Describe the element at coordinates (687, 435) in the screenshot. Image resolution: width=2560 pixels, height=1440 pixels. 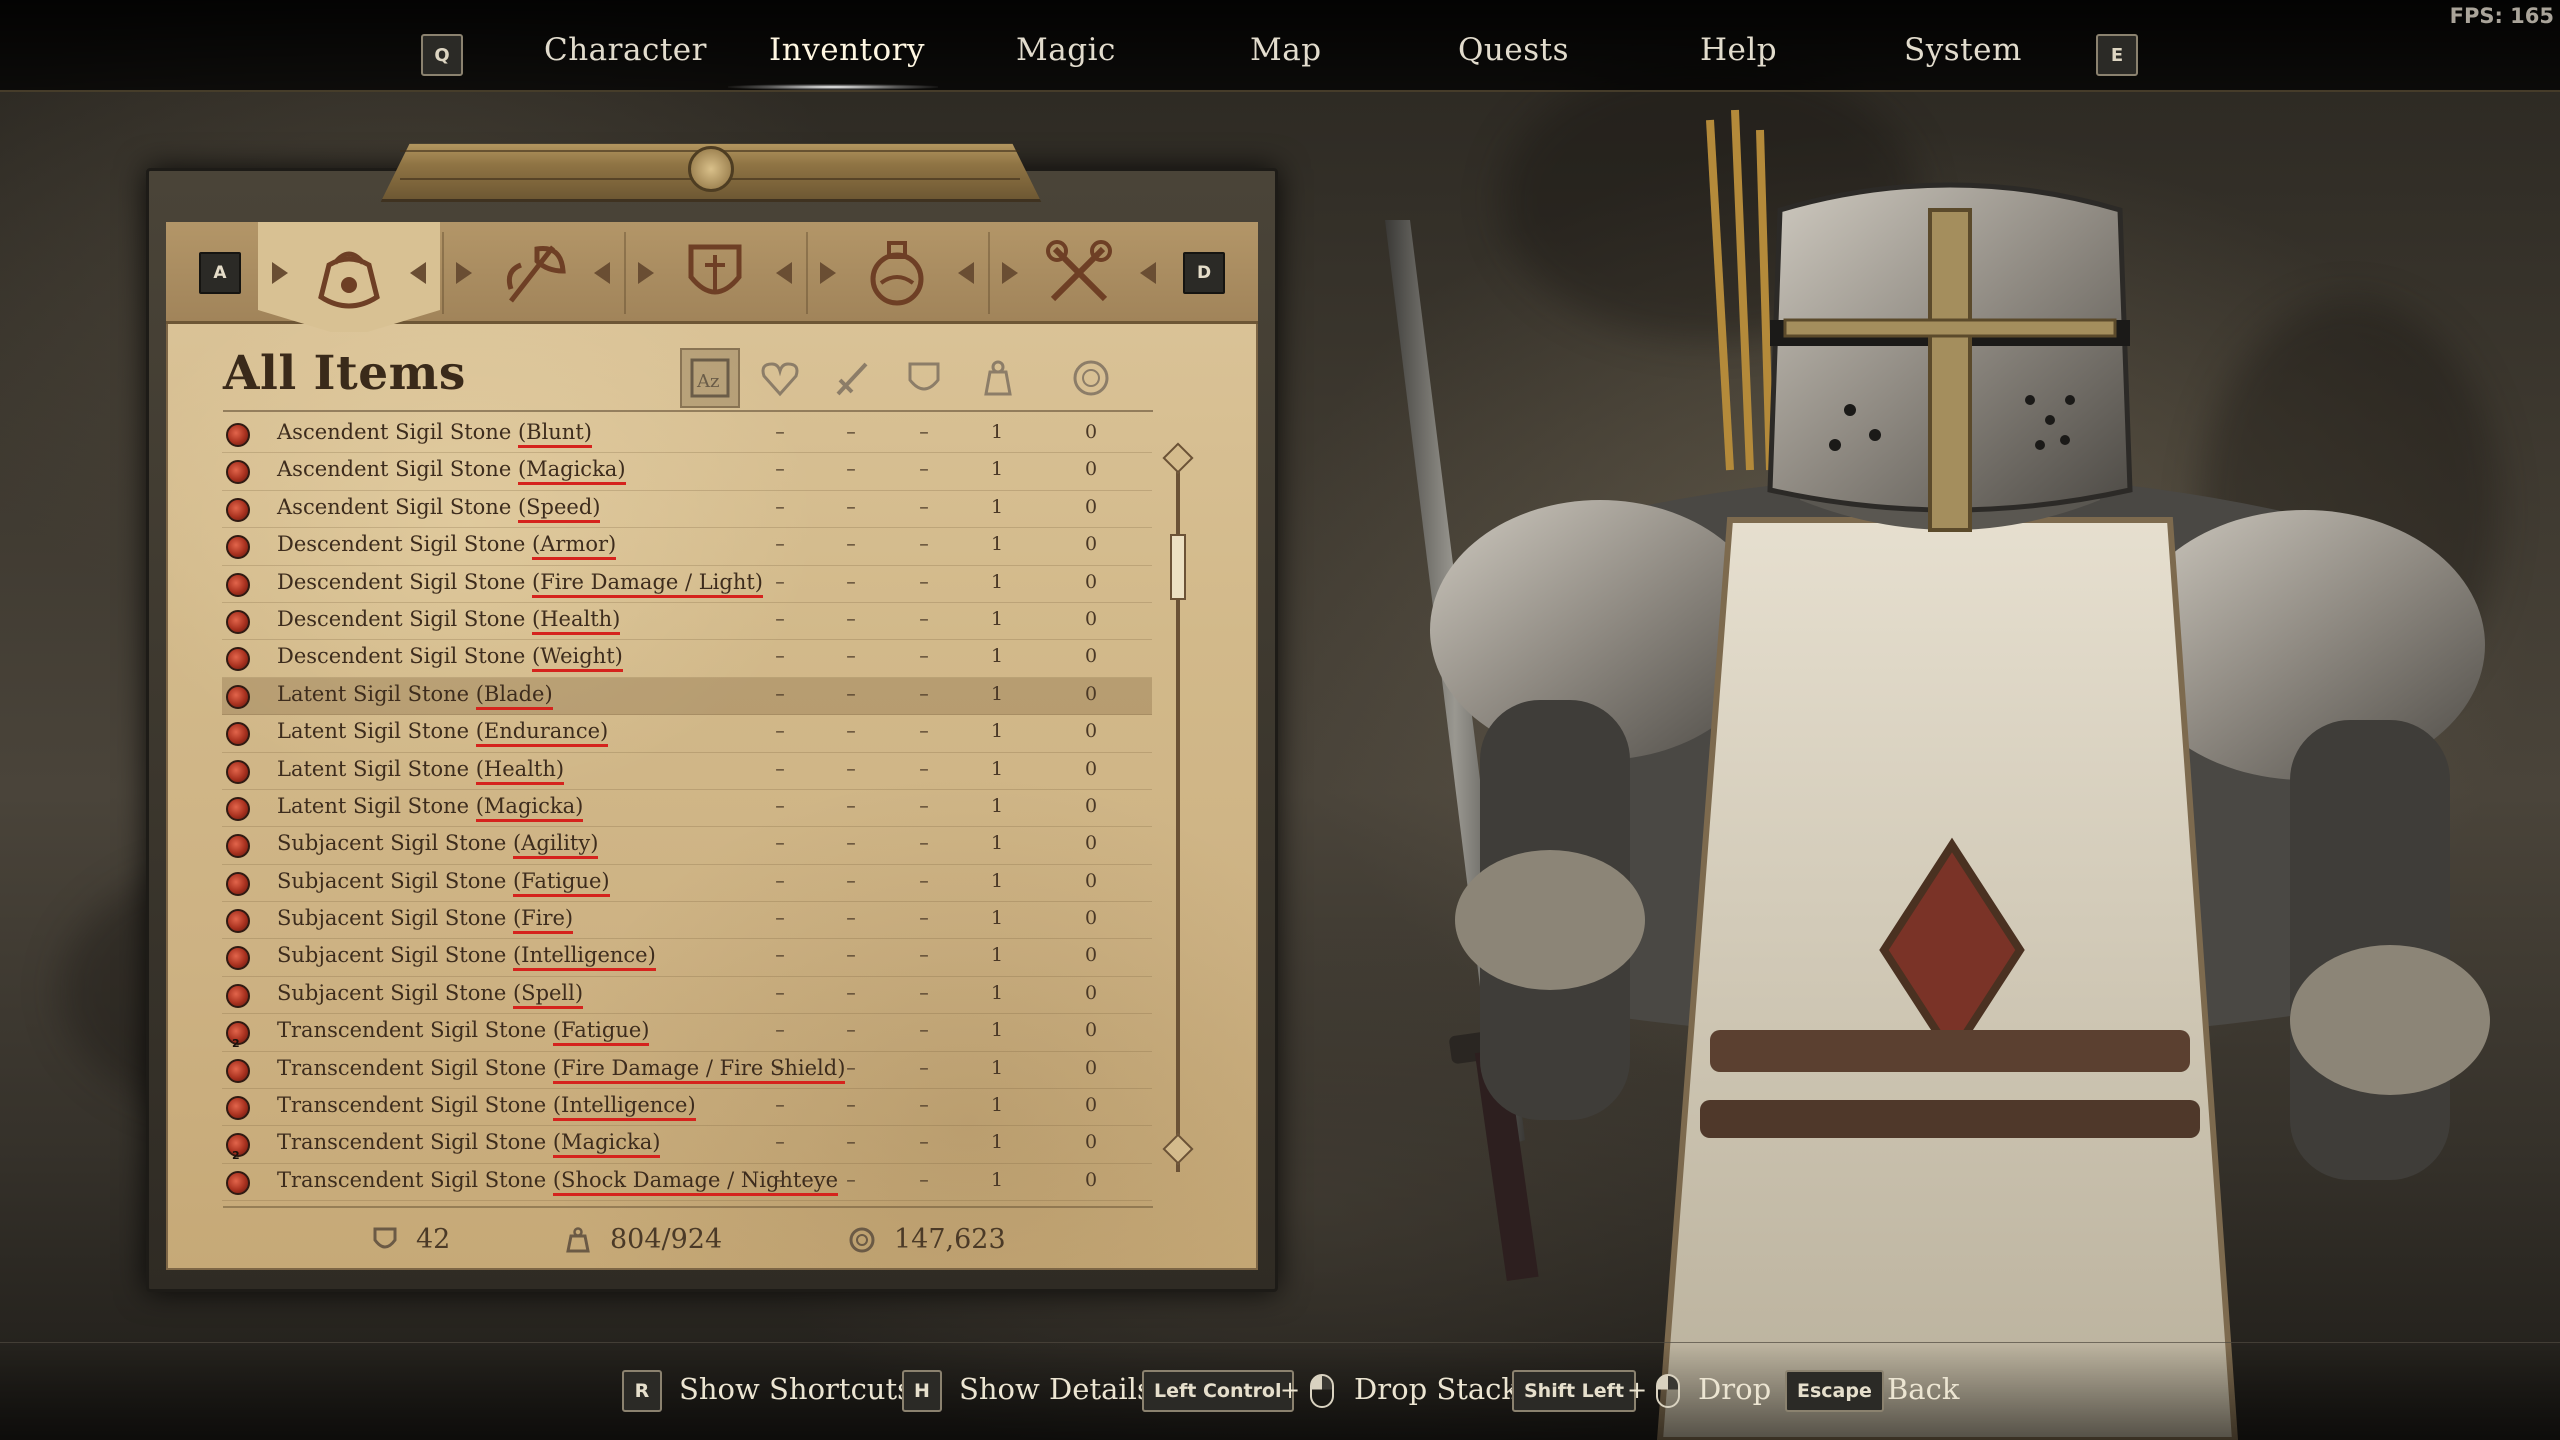
I see `list-item: Ascendent Sigil Stone (Blunt) – – – 1 0` at that location.